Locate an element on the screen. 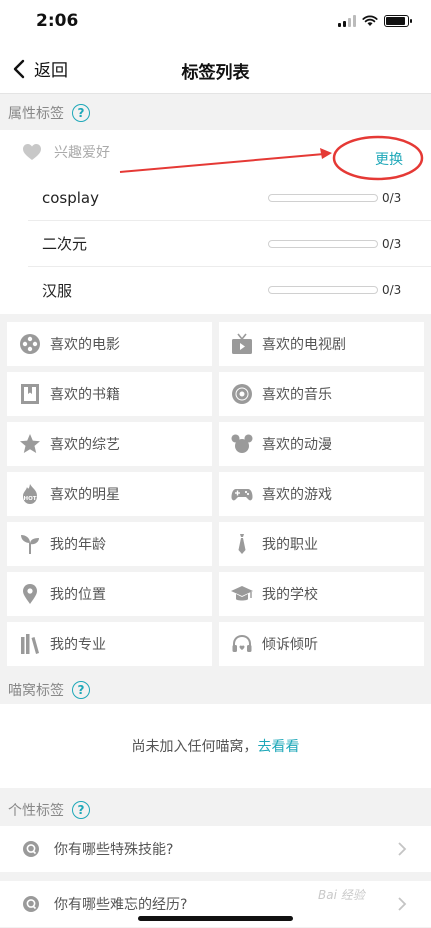  category-label: 我的年龄 is located at coordinates (78, 545).